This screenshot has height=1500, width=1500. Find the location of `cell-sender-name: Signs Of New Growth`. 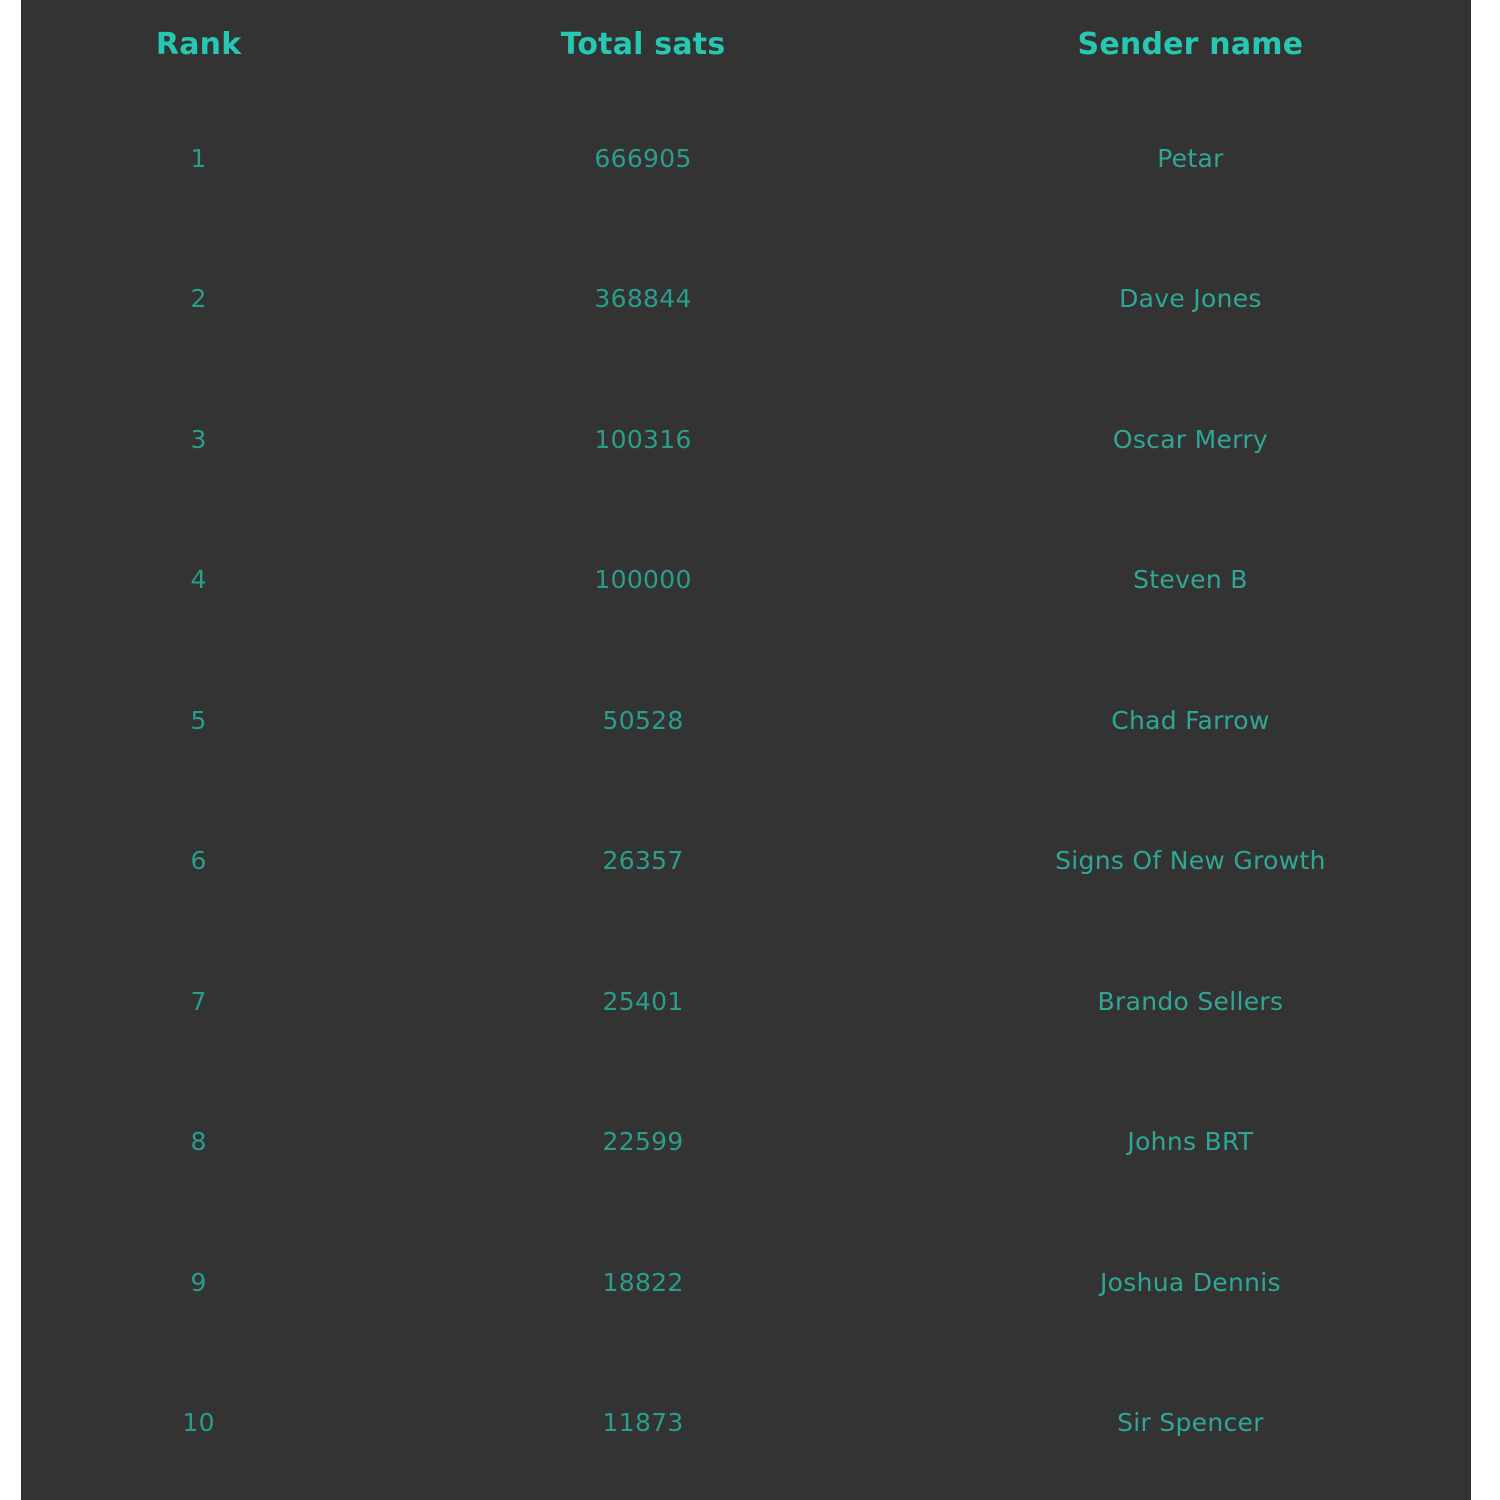

cell-sender-name: Signs Of New Growth is located at coordinates (1190, 861).